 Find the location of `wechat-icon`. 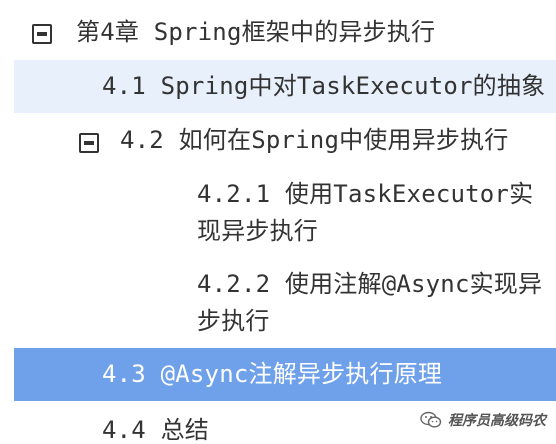

wechat-icon is located at coordinates (431, 420).